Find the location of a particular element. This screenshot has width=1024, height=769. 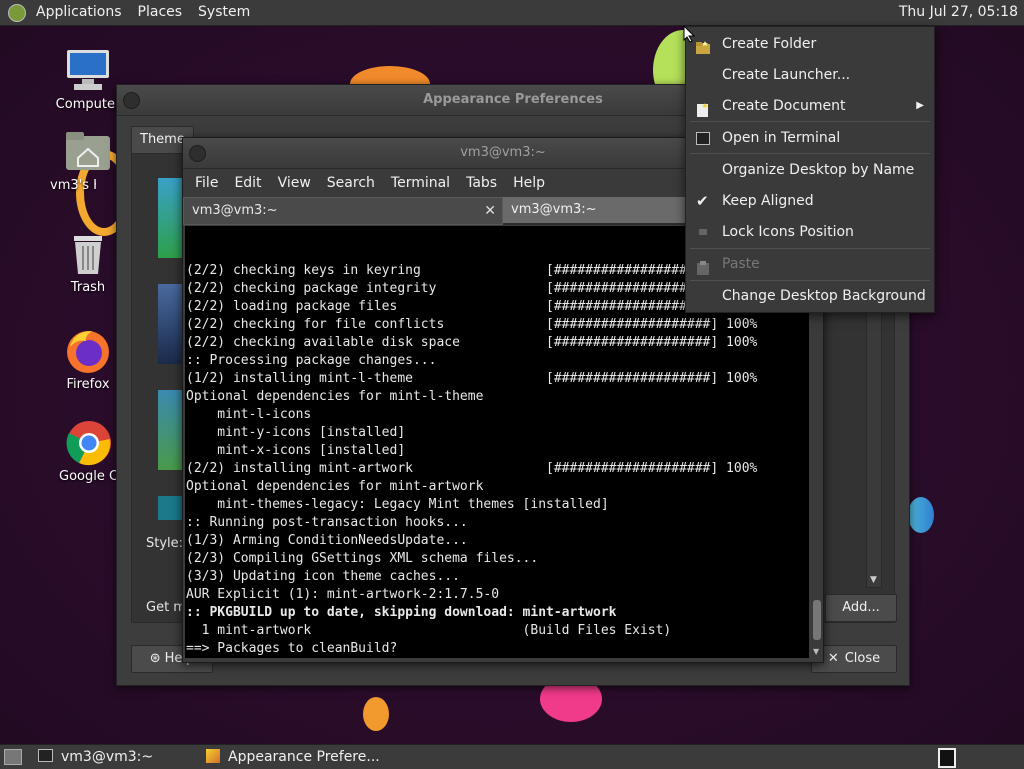

menu-help: Help is located at coordinates (529, 183).